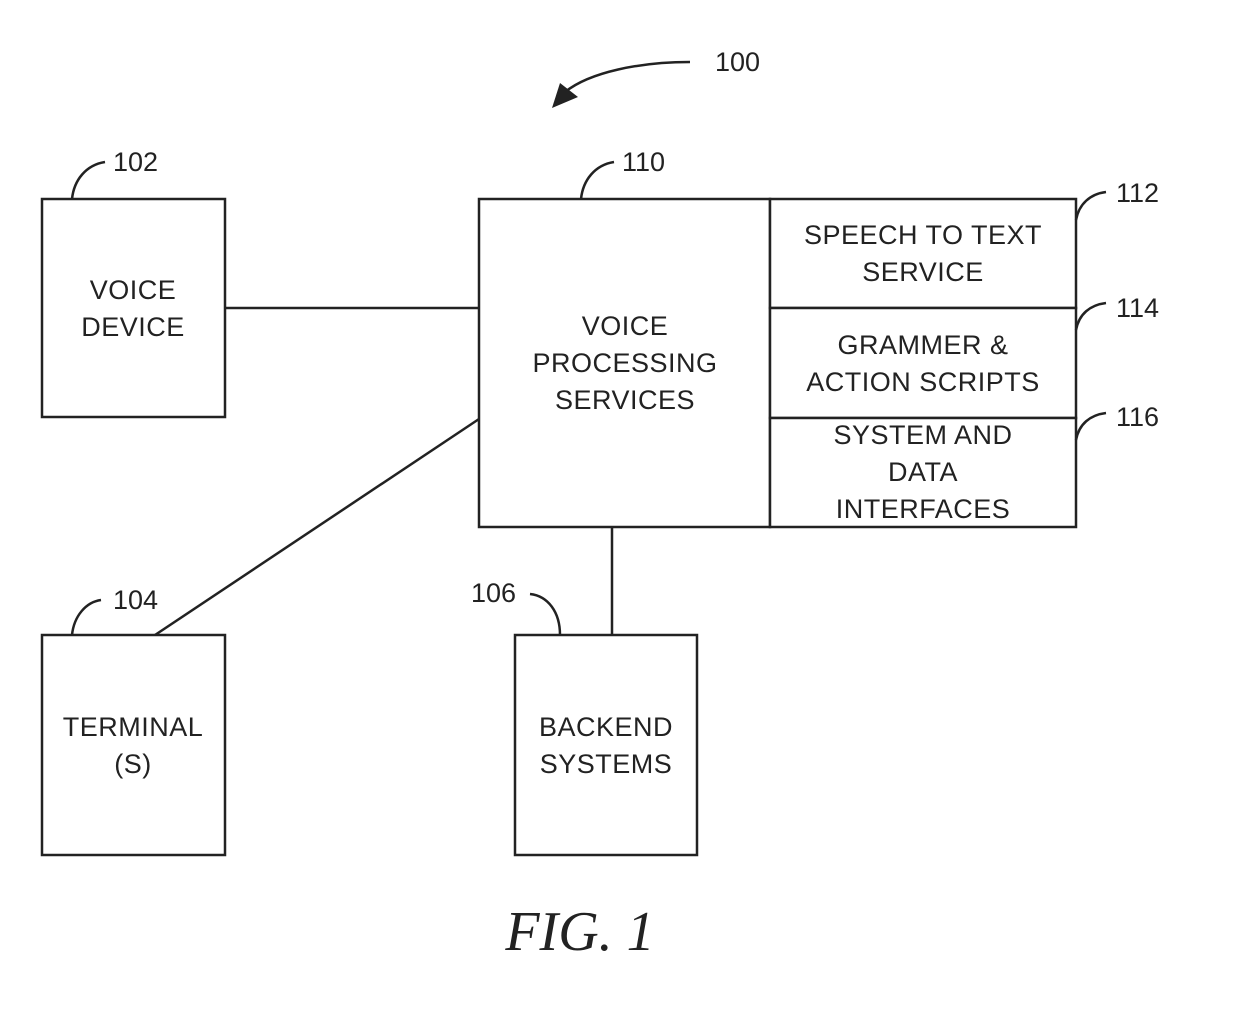  I want to click on voice-processing-label-line-1: VOICE, so click(625, 326).